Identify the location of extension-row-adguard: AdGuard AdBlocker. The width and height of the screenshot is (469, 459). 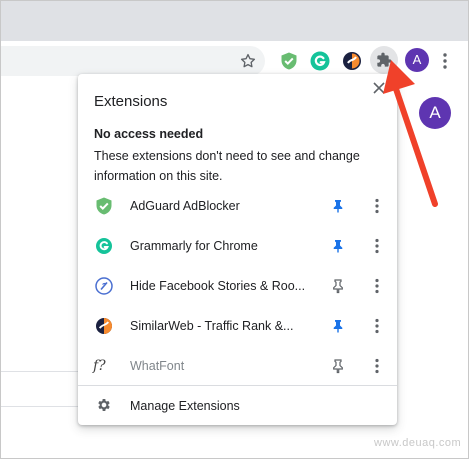
(237, 206).